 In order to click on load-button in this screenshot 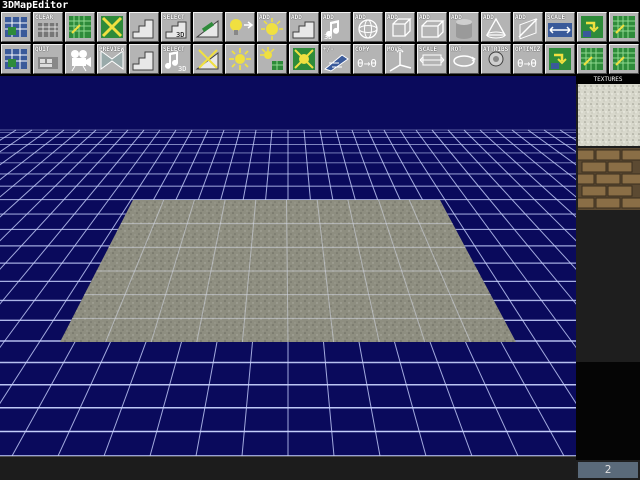, I will do `click(16, 59)`.